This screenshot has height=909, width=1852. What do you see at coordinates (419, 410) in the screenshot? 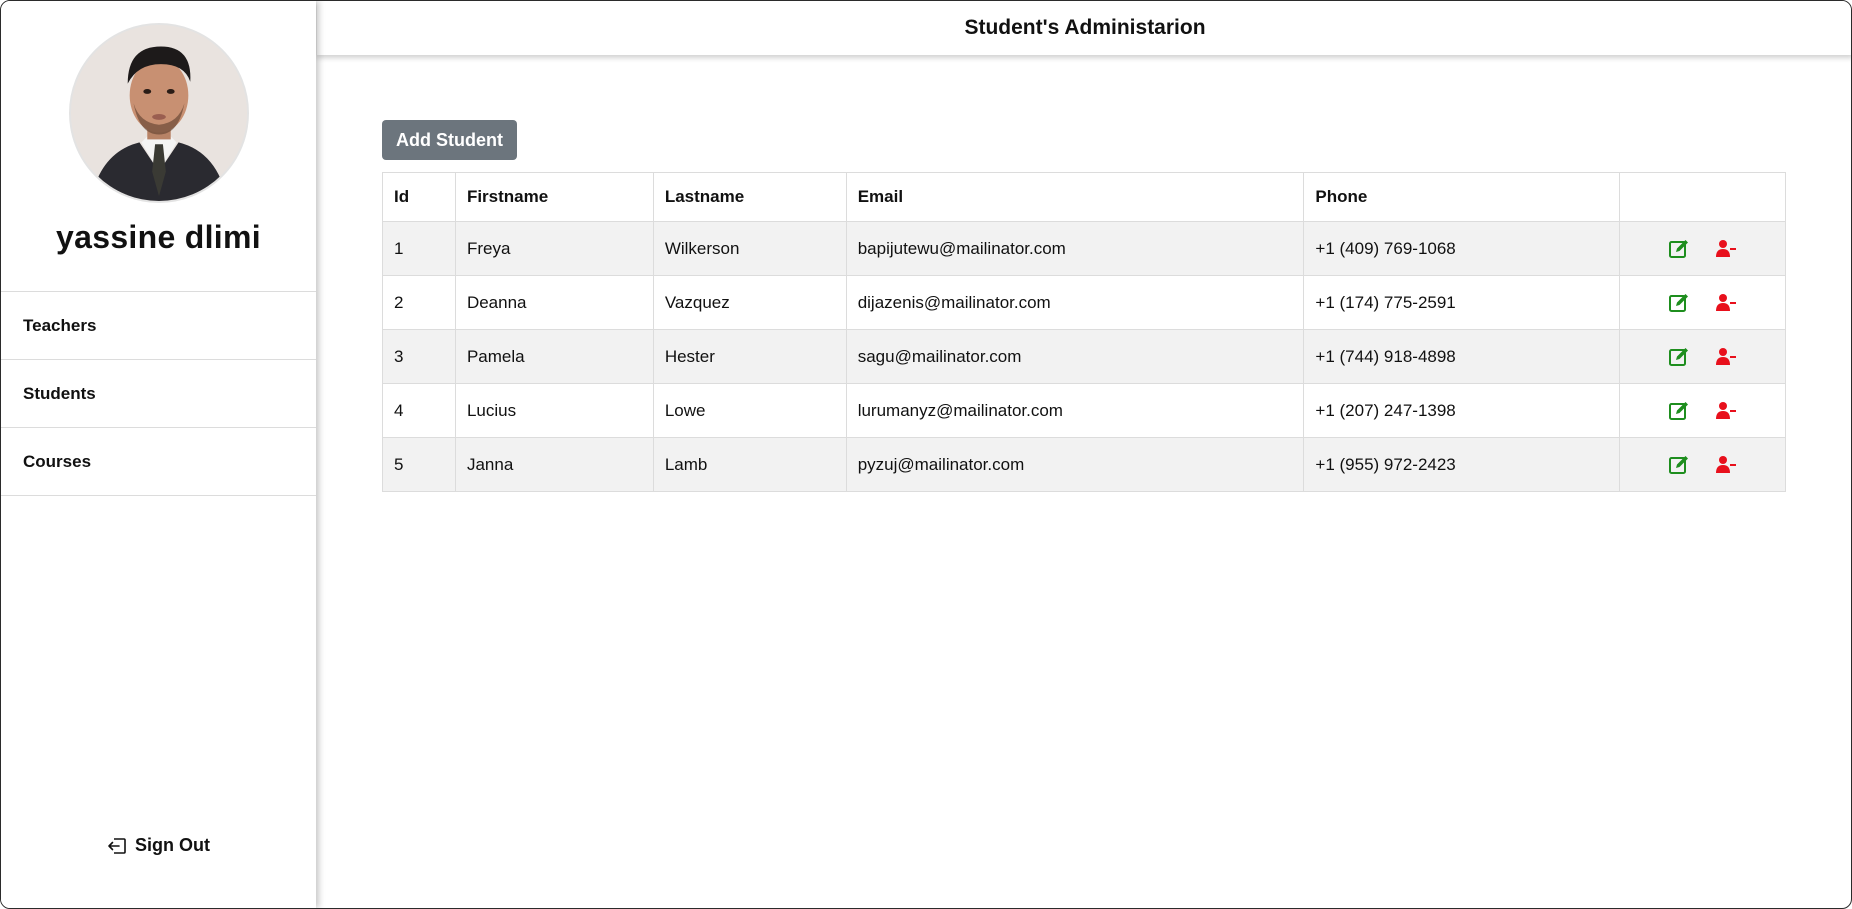
I see `cell-id: 4` at bounding box center [419, 410].